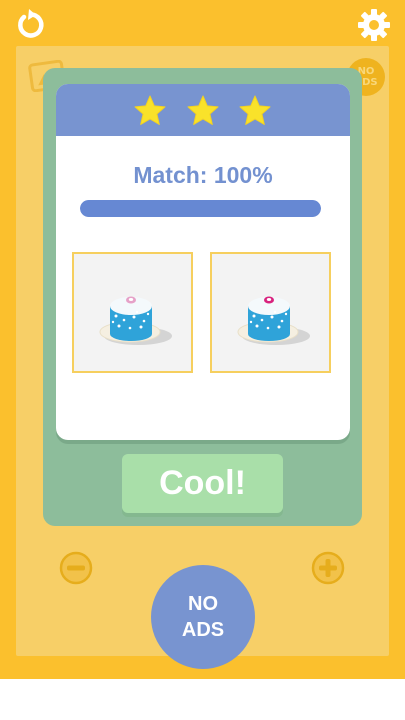 The height and width of the screenshot is (720, 405). I want to click on plus-icon, so click(328, 568).